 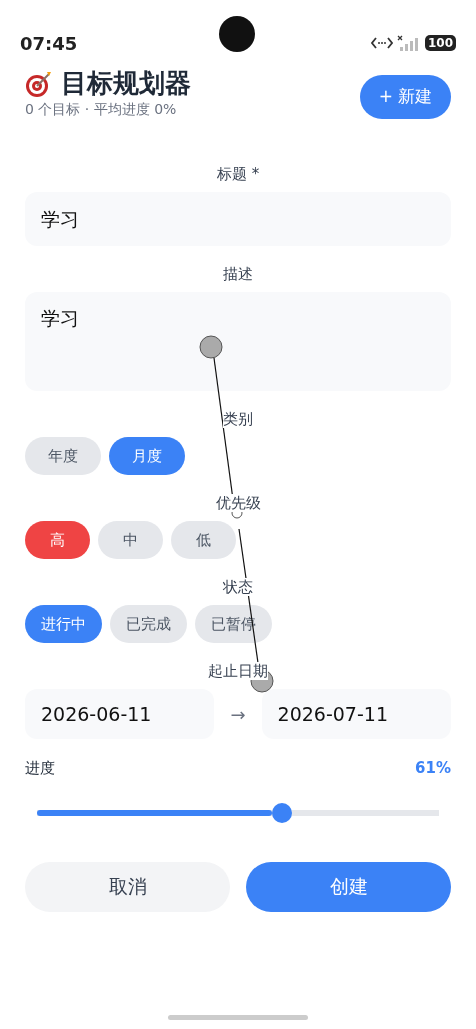 I want to click on field-label: 起止日期, so click(x=238, y=671).